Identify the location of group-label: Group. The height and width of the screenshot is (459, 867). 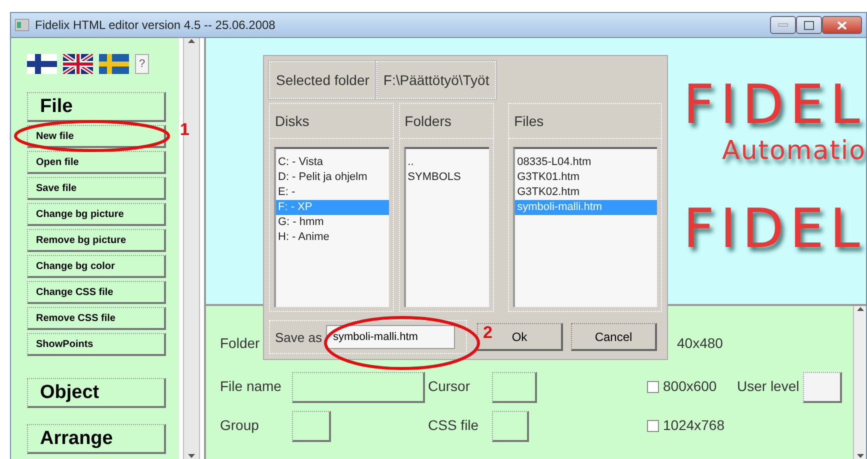
(240, 426).